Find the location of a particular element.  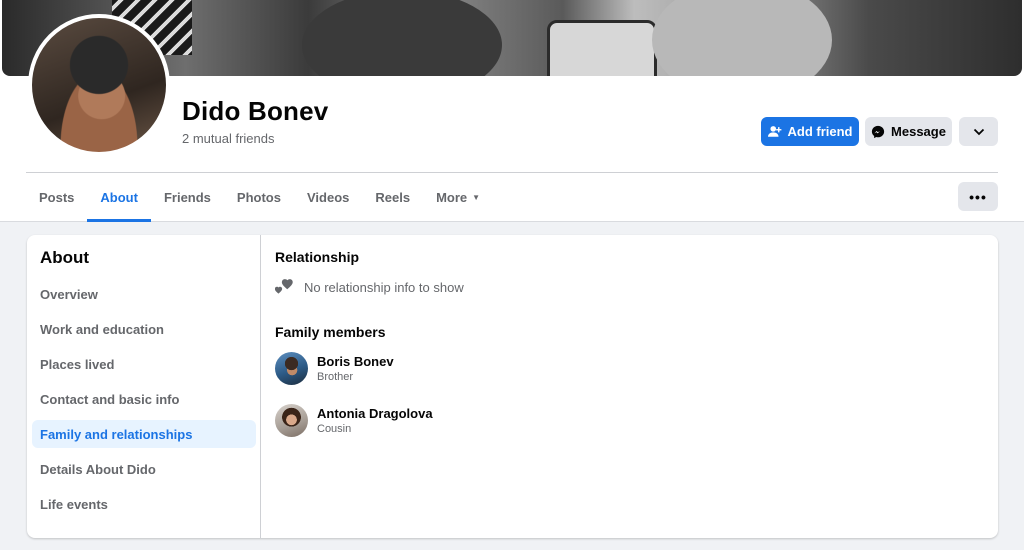

member-relation: Cousin is located at coordinates (334, 429).